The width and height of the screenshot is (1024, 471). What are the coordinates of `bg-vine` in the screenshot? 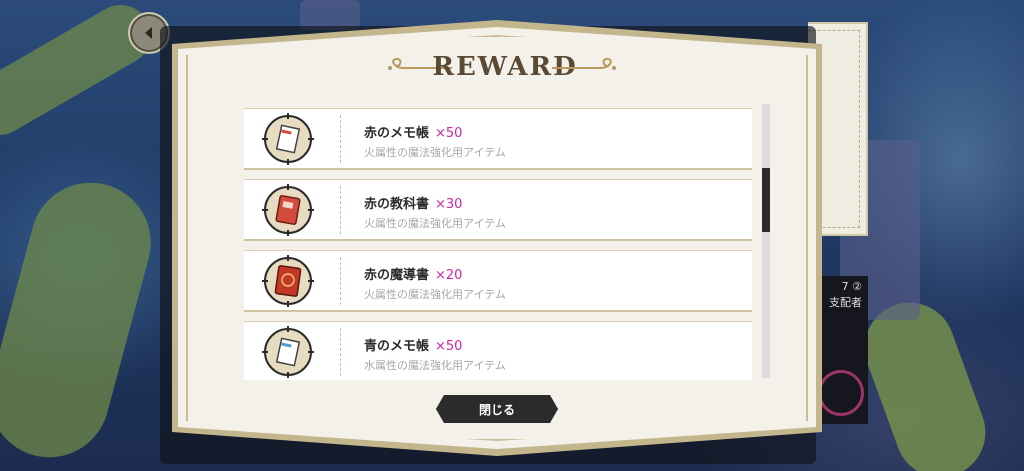 It's located at (82, 320).